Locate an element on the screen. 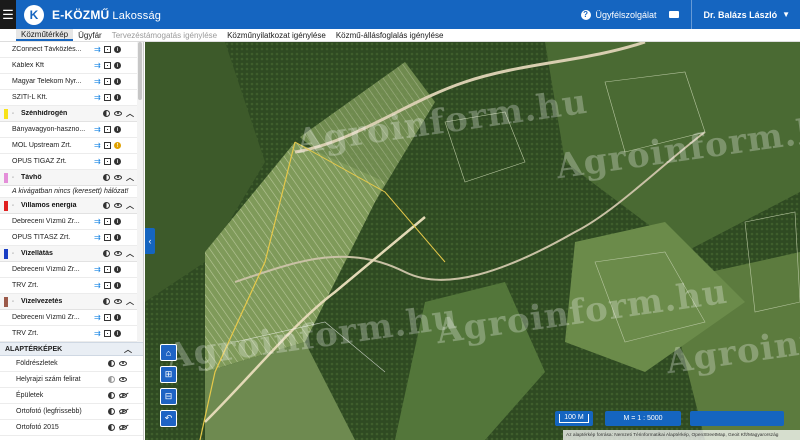 The height and width of the screenshot is (440, 800). sidebar-scroll-thumb is located at coordinates (140, 71).